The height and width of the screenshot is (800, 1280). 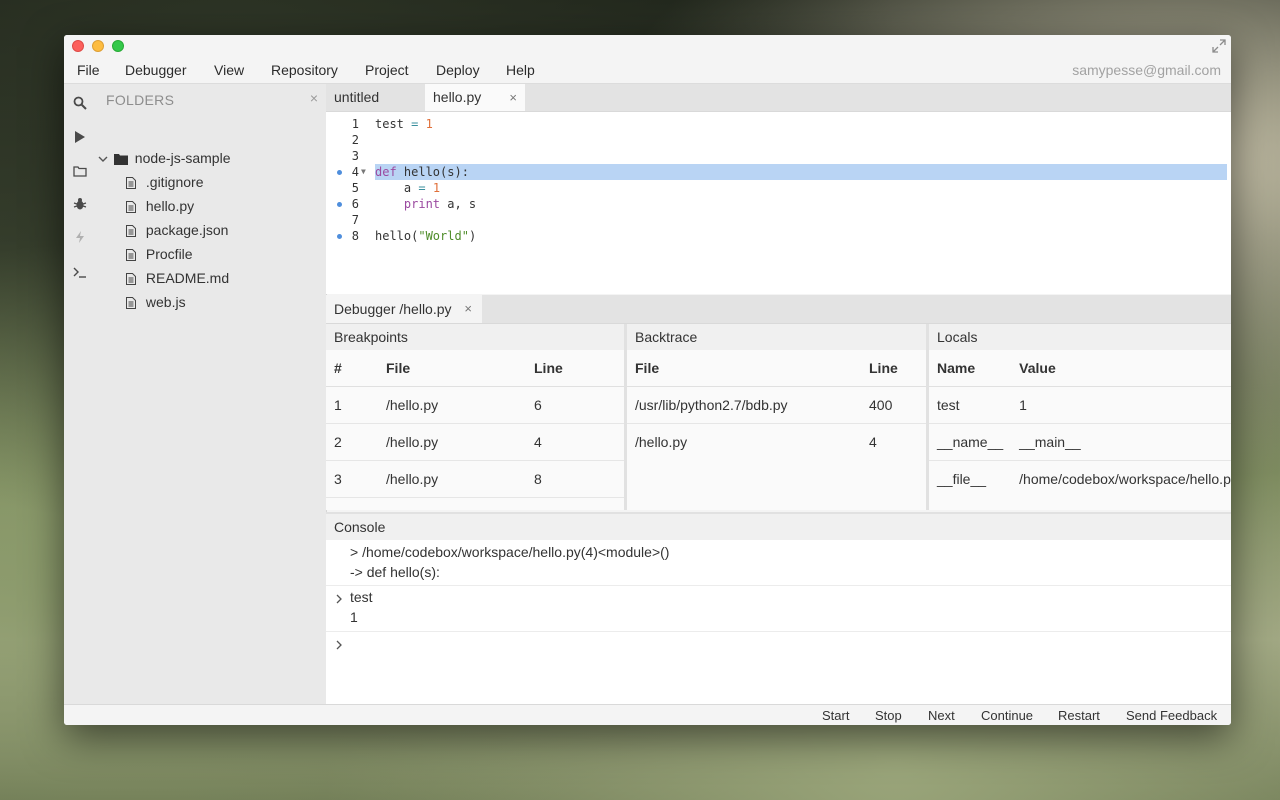 What do you see at coordinates (778, 188) in the screenshot?
I see `code-line: 5 a = 1` at bounding box center [778, 188].